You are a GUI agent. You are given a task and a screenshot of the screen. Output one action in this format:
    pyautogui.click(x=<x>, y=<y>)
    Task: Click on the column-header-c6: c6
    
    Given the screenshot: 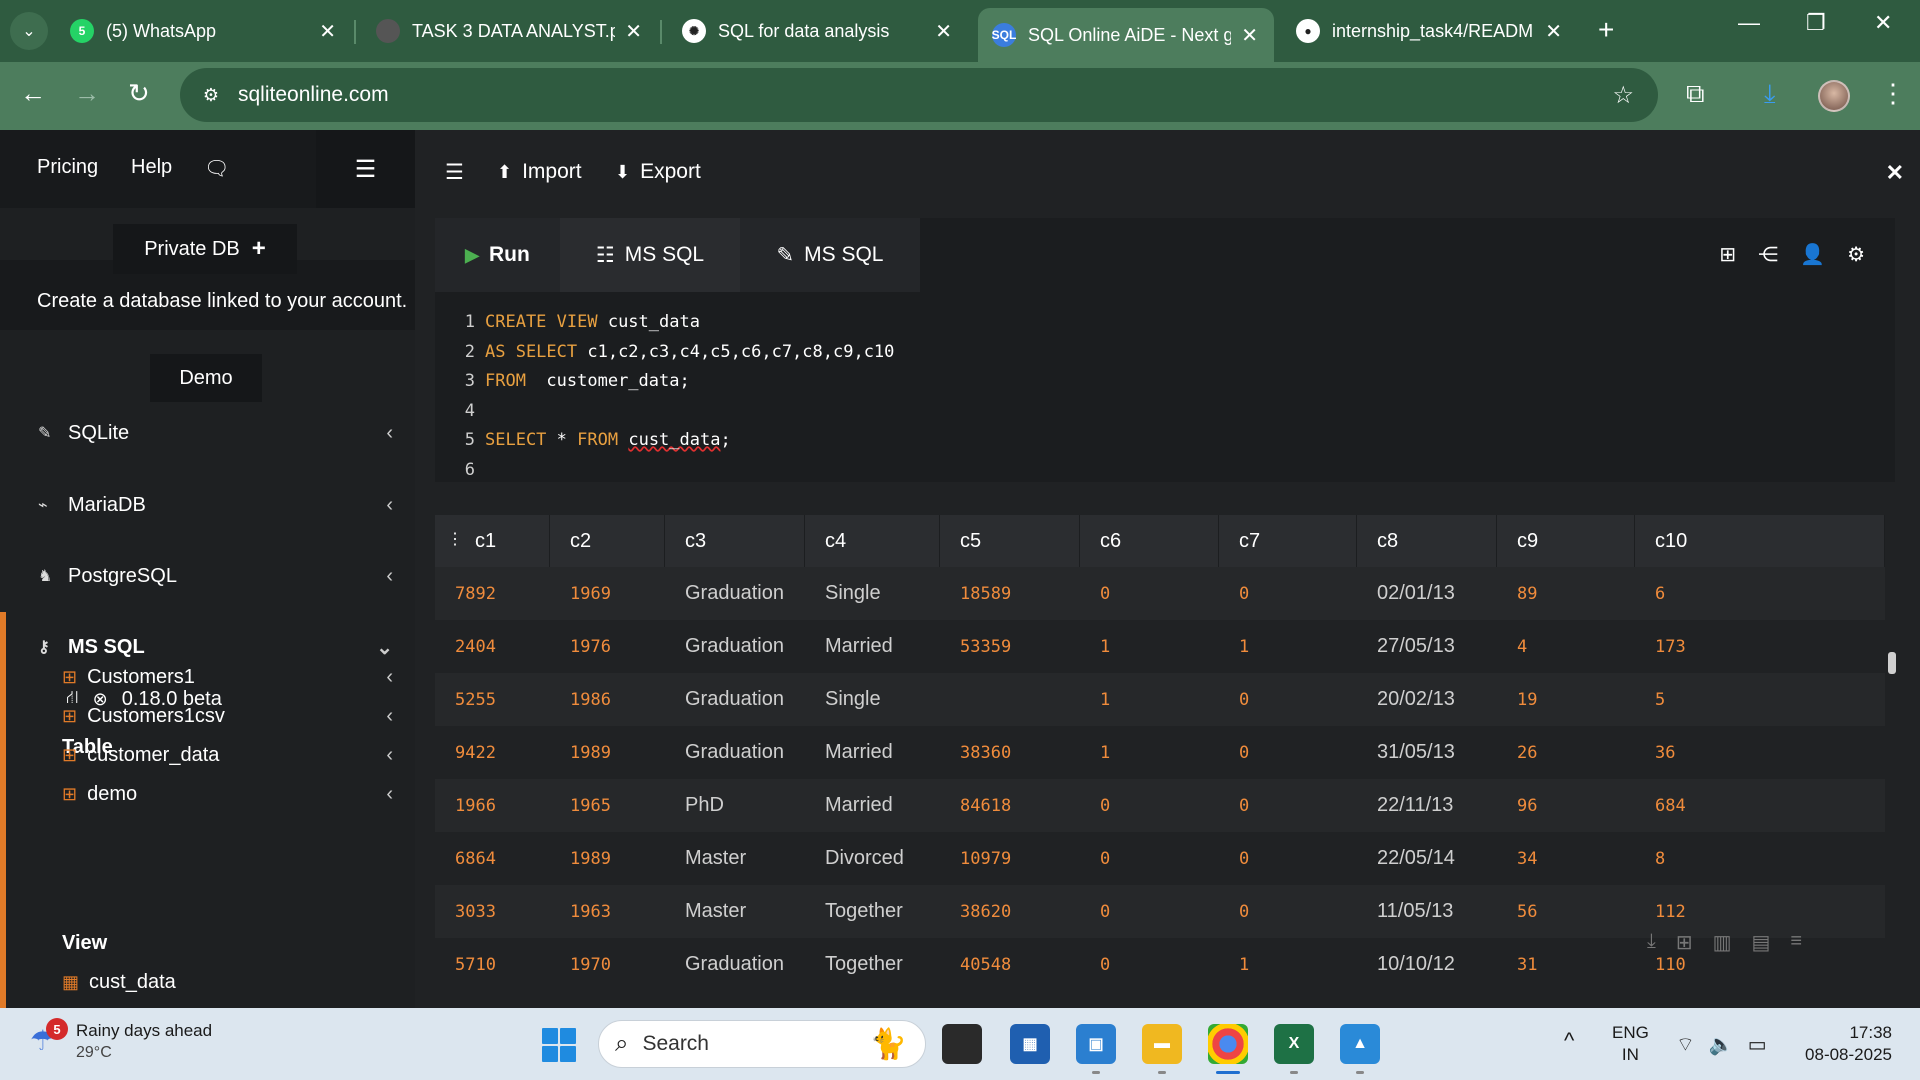 What is the action you would take?
    pyautogui.click(x=1149, y=541)
    